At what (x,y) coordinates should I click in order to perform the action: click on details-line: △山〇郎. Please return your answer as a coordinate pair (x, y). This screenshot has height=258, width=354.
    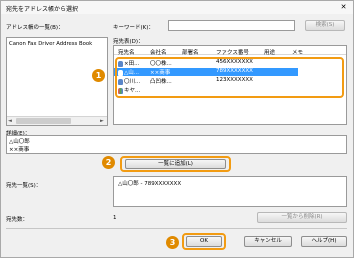
    Looking at the image, I should click on (19, 142).